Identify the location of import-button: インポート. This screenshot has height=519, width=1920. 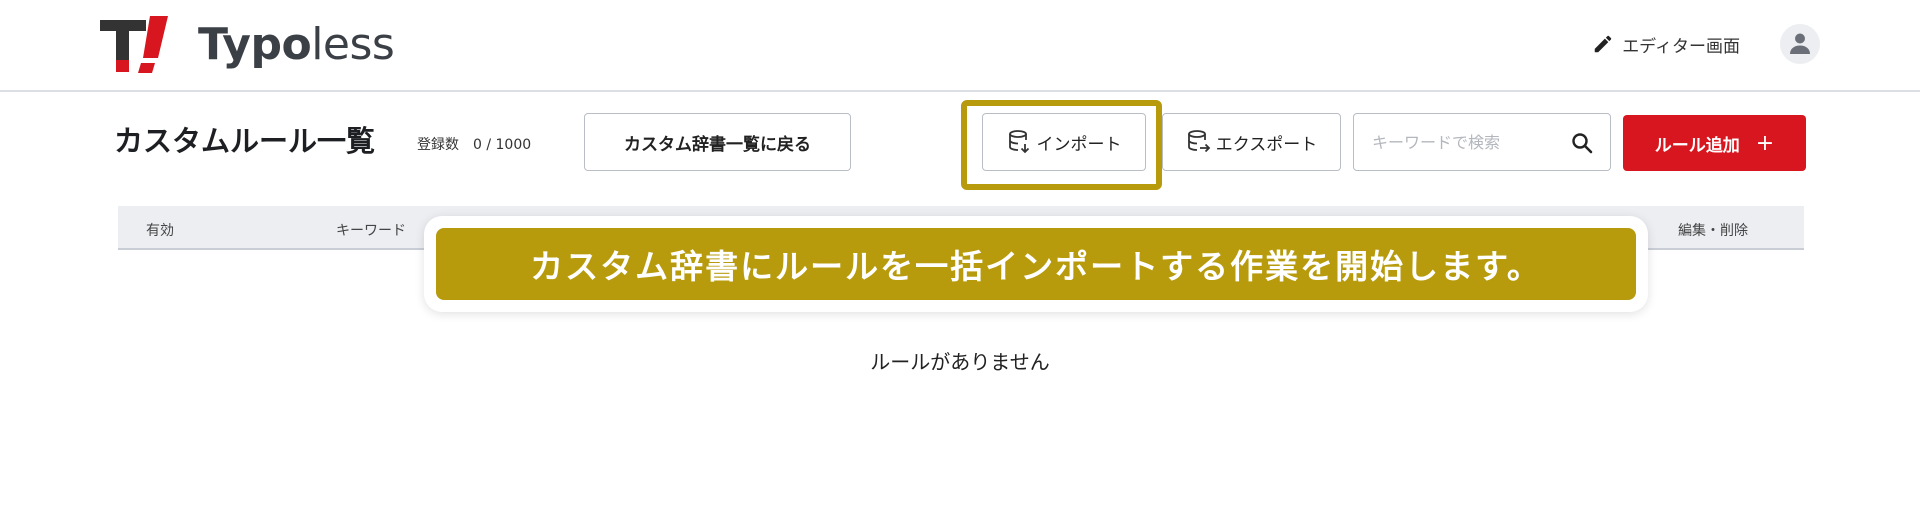
(1064, 142).